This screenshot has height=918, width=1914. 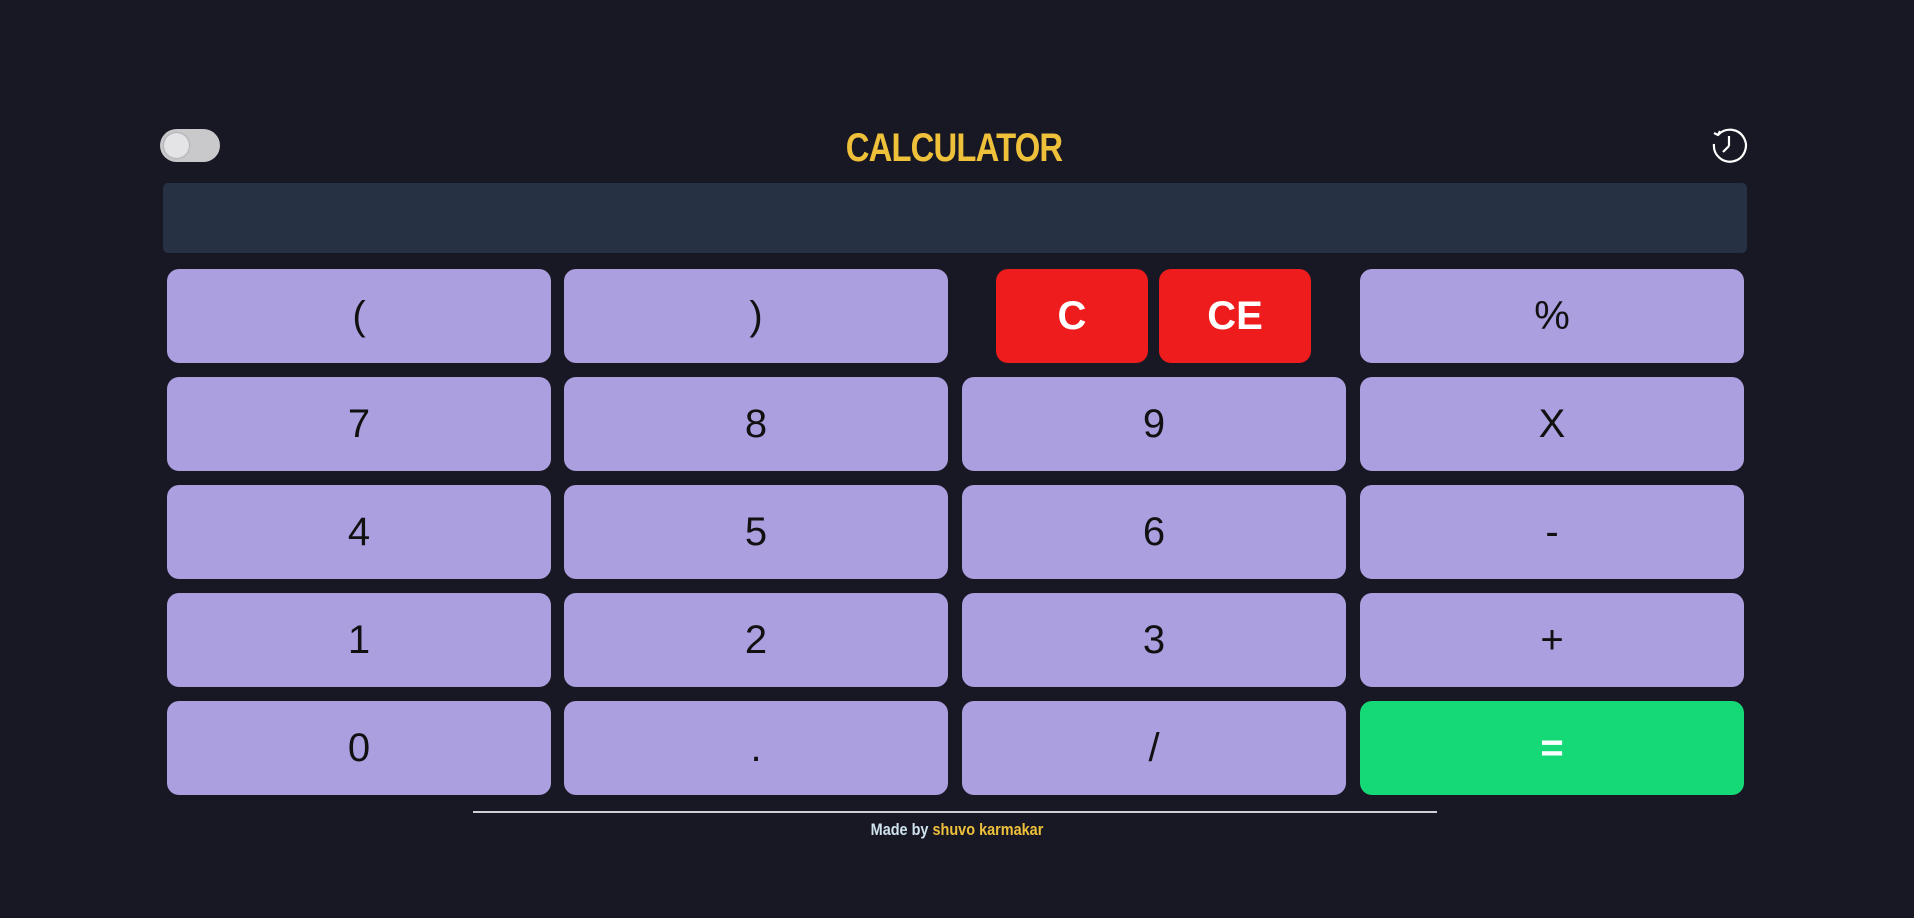 I want to click on digit-7-button: 7, so click(x=359, y=424).